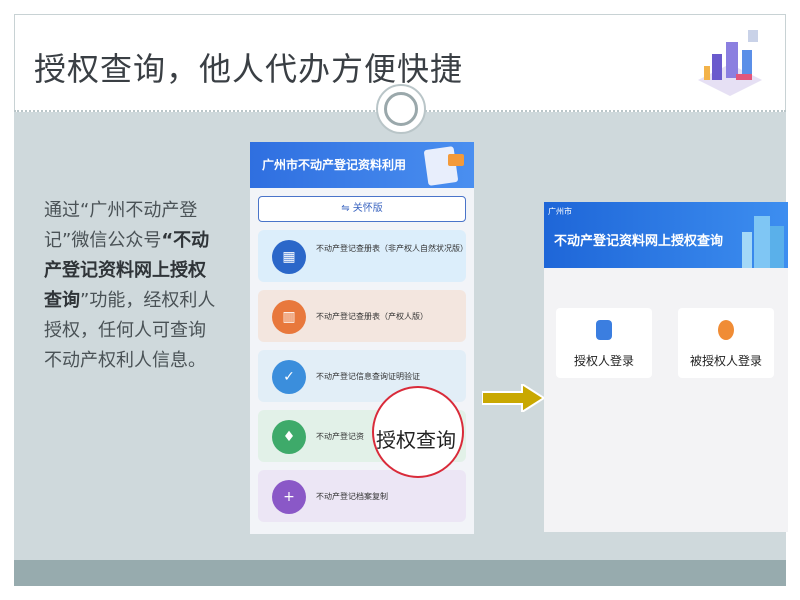 The width and height of the screenshot is (800, 600). What do you see at coordinates (289, 377) in the screenshot?
I see `shield-check-icon: ✓` at bounding box center [289, 377].